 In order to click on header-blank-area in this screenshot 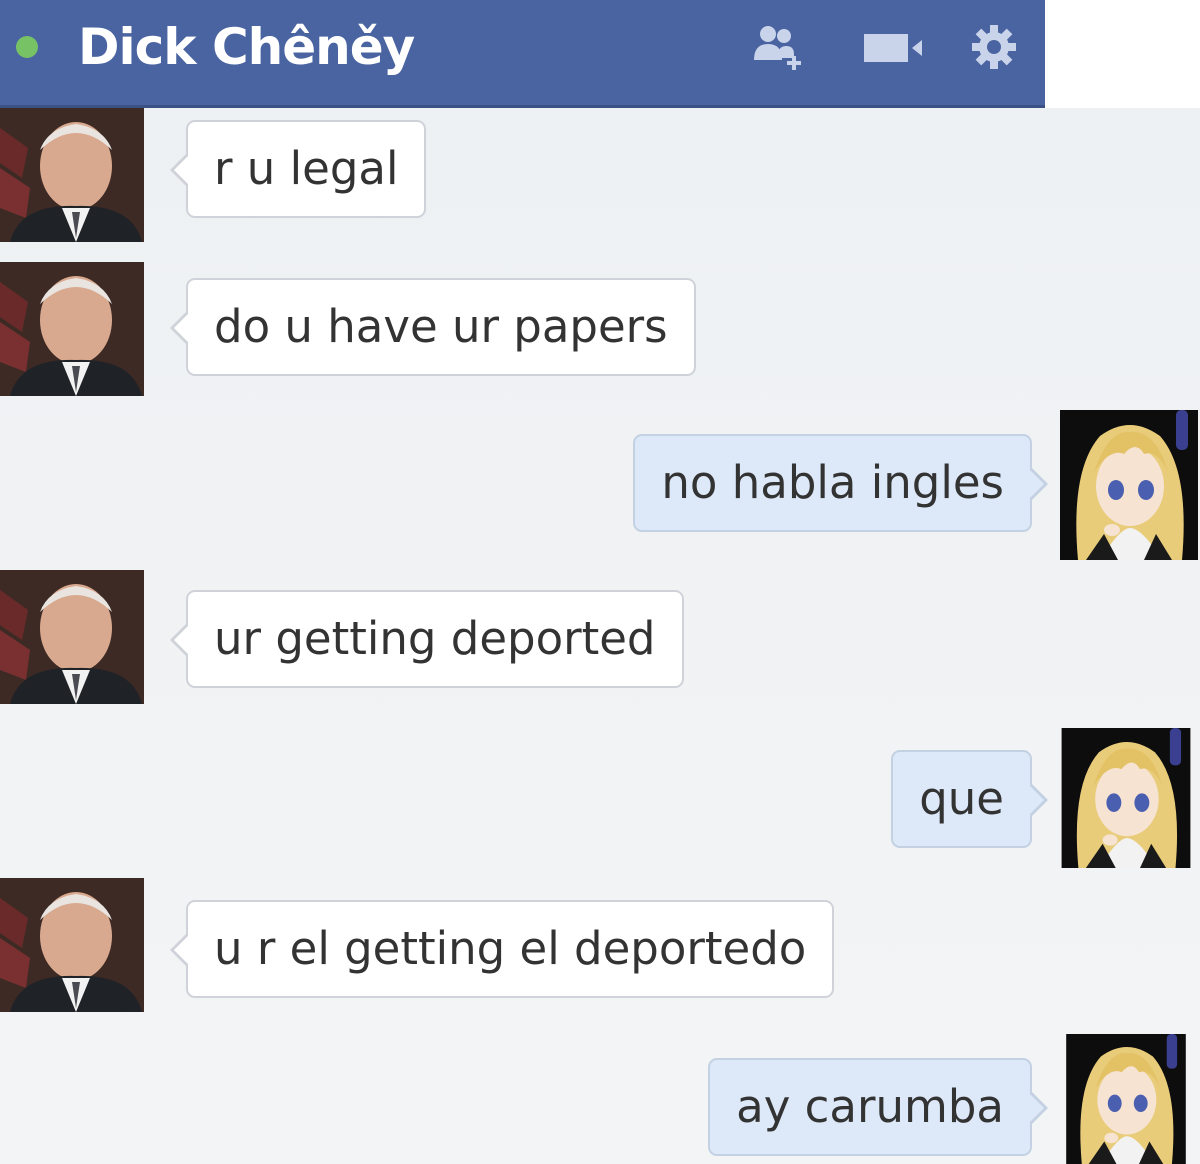, I will do `click(1122, 54)`.